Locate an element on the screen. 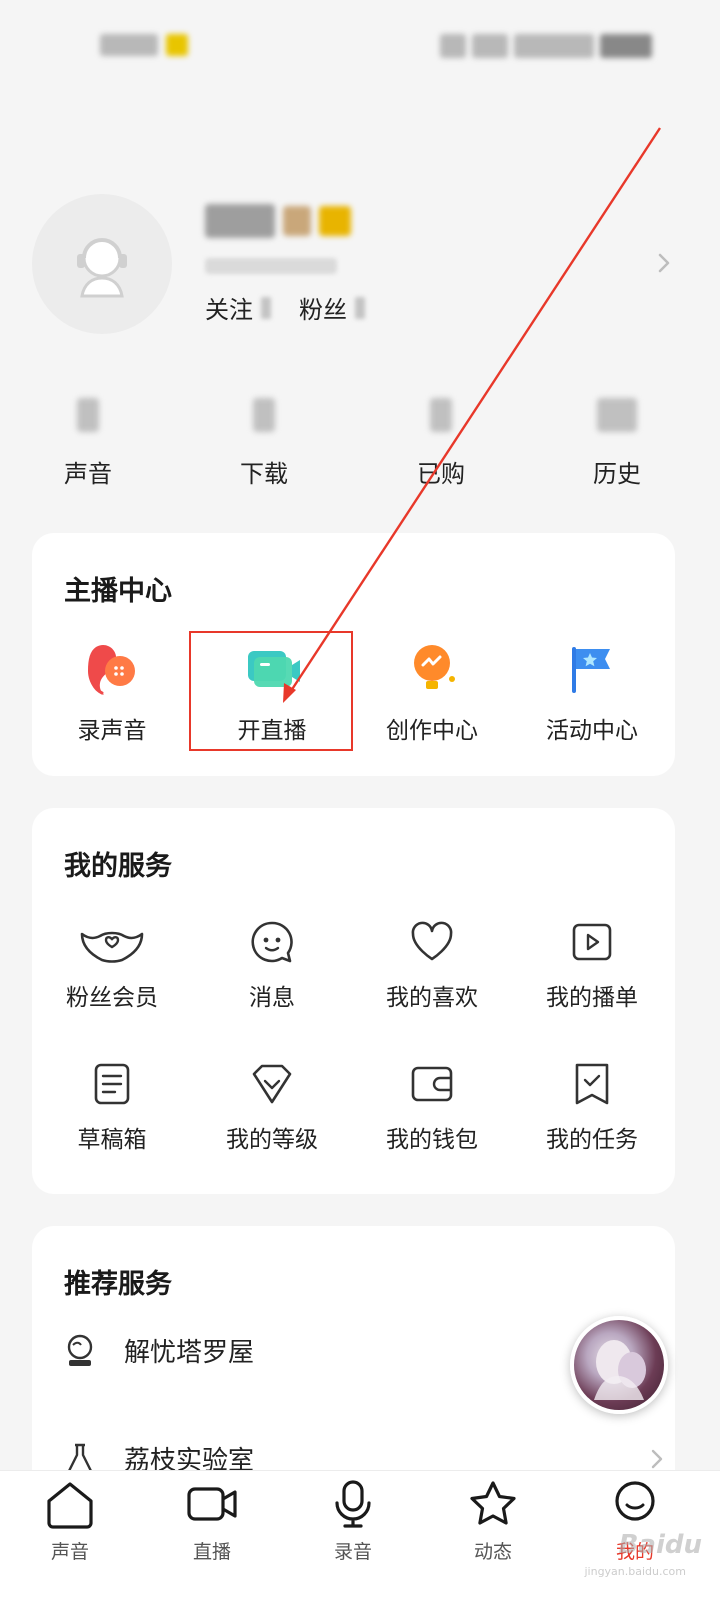 The width and height of the screenshot is (720, 1600). wallet-icon is located at coordinates (432, 1084).